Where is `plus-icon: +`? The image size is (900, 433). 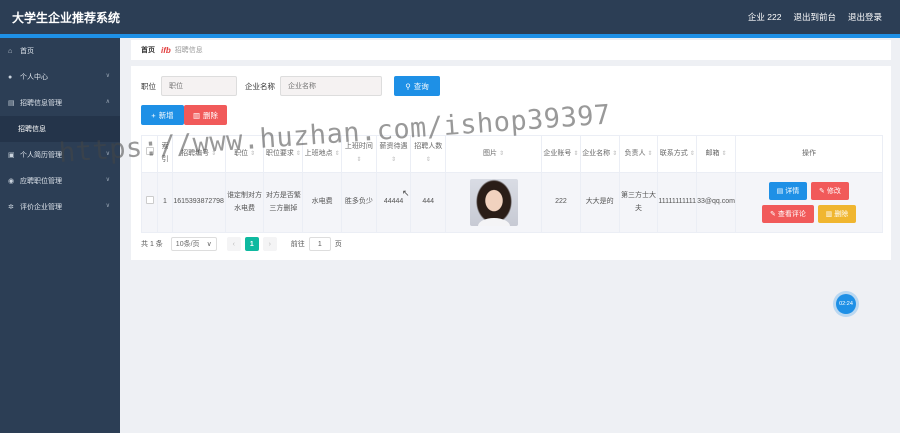
plus-icon: + is located at coordinates (153, 115).